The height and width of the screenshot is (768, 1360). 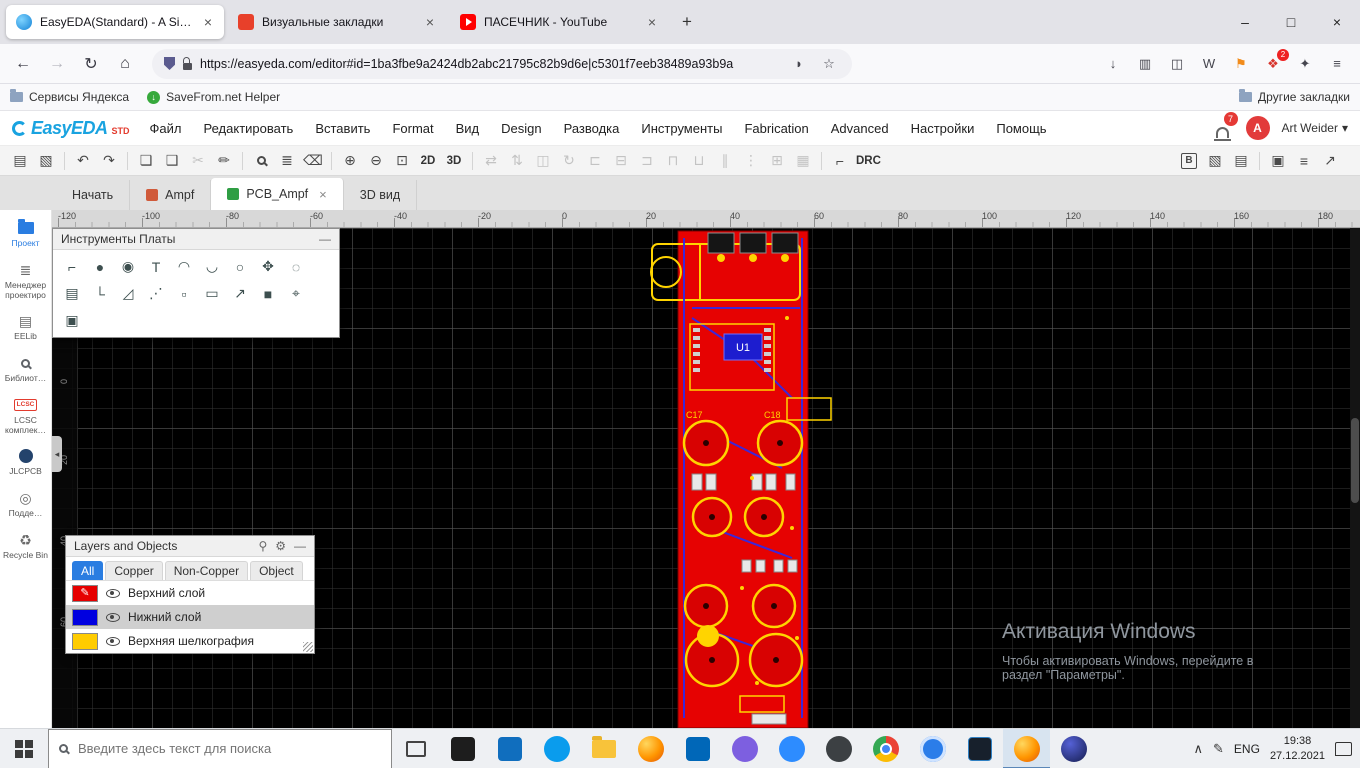 What do you see at coordinates (196, 239) in the screenshot?
I see `board-tools-titlebar: Инструменты Платы —` at bounding box center [196, 239].